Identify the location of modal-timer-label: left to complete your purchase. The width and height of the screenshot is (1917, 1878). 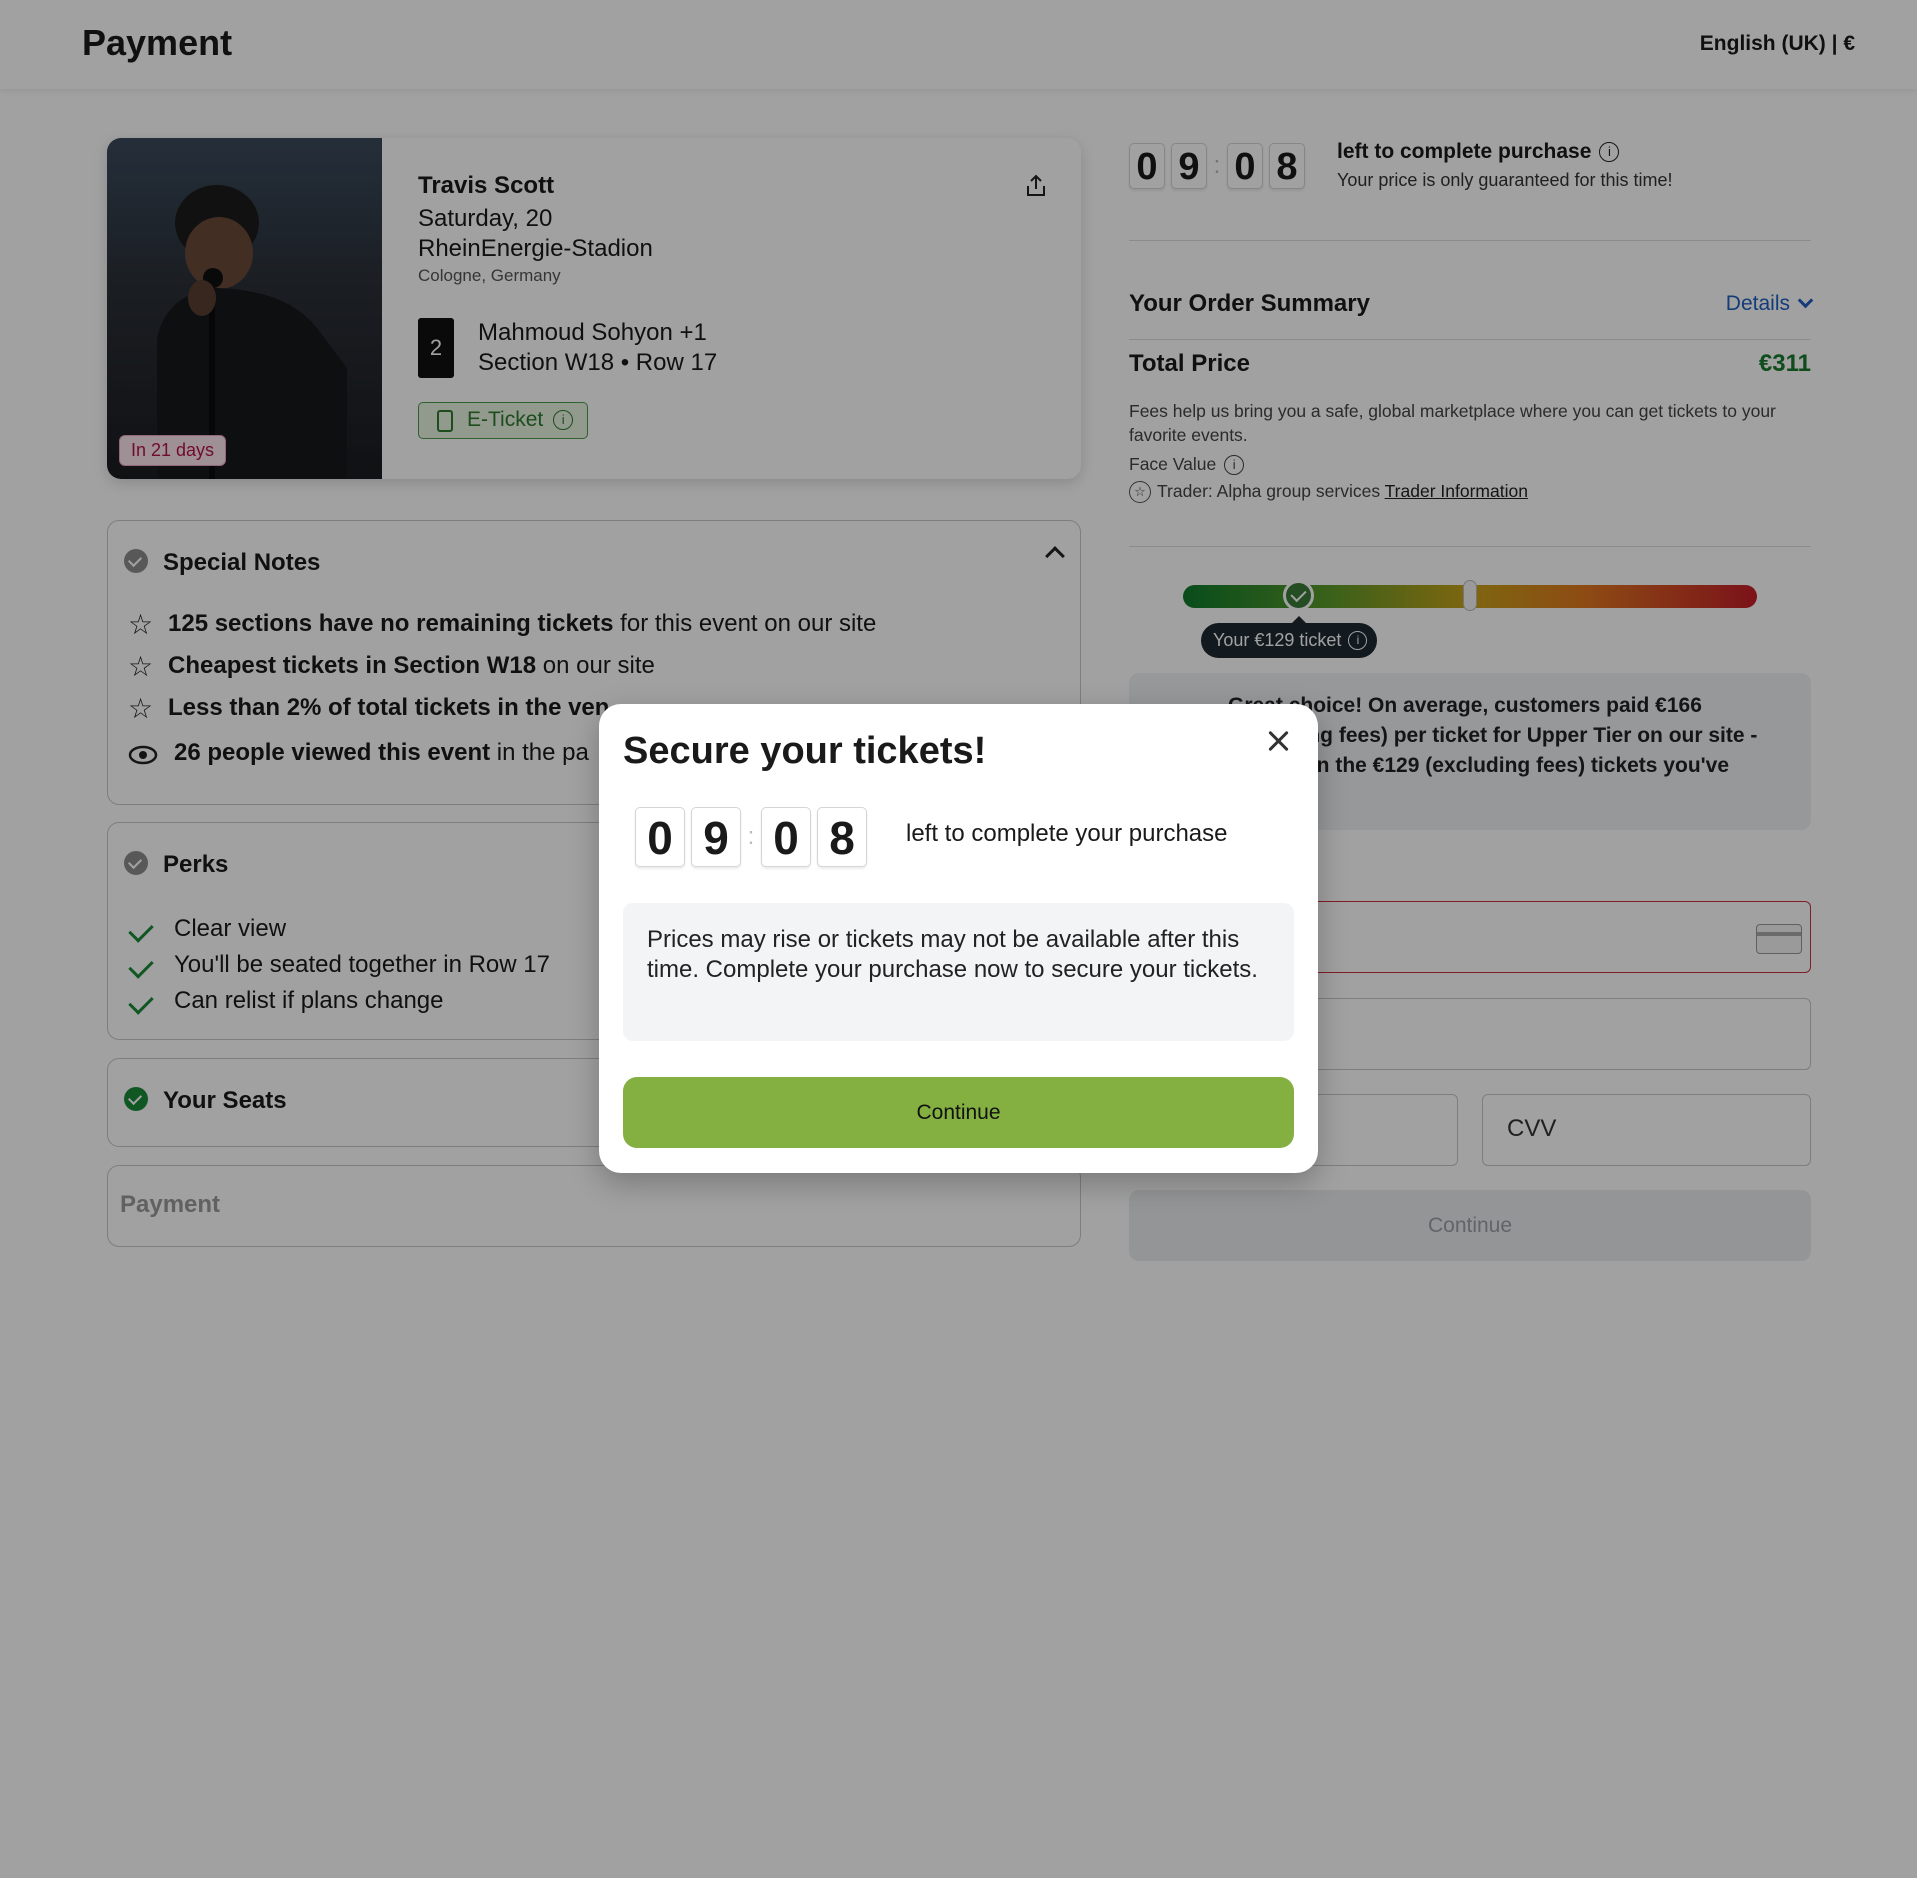
(1067, 833).